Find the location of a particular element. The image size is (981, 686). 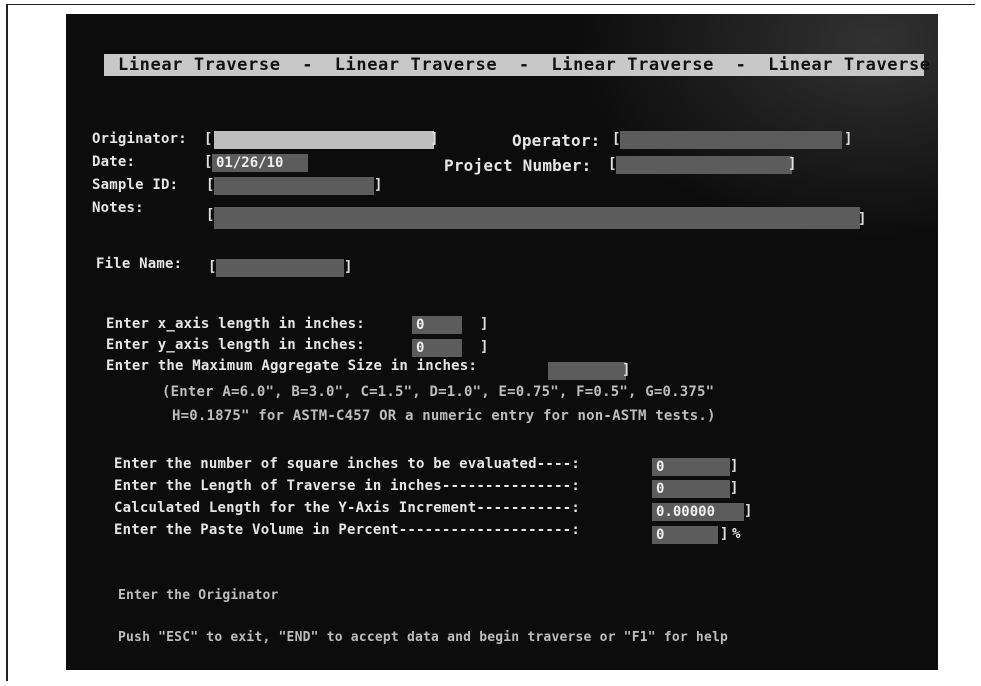

y-increment-field: 0.00000 is located at coordinates (698, 512).